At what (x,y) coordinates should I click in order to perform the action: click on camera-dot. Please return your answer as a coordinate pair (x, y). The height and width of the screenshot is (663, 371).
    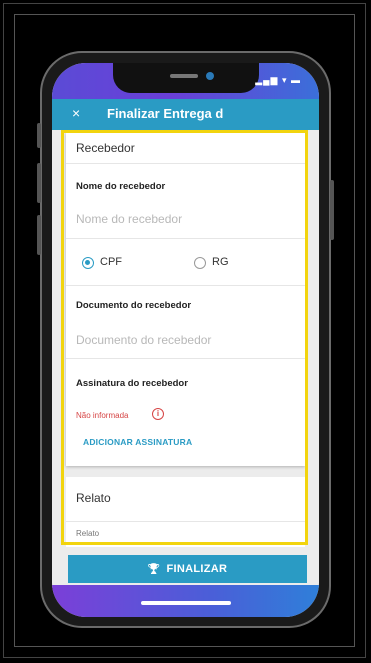
    Looking at the image, I should click on (210, 76).